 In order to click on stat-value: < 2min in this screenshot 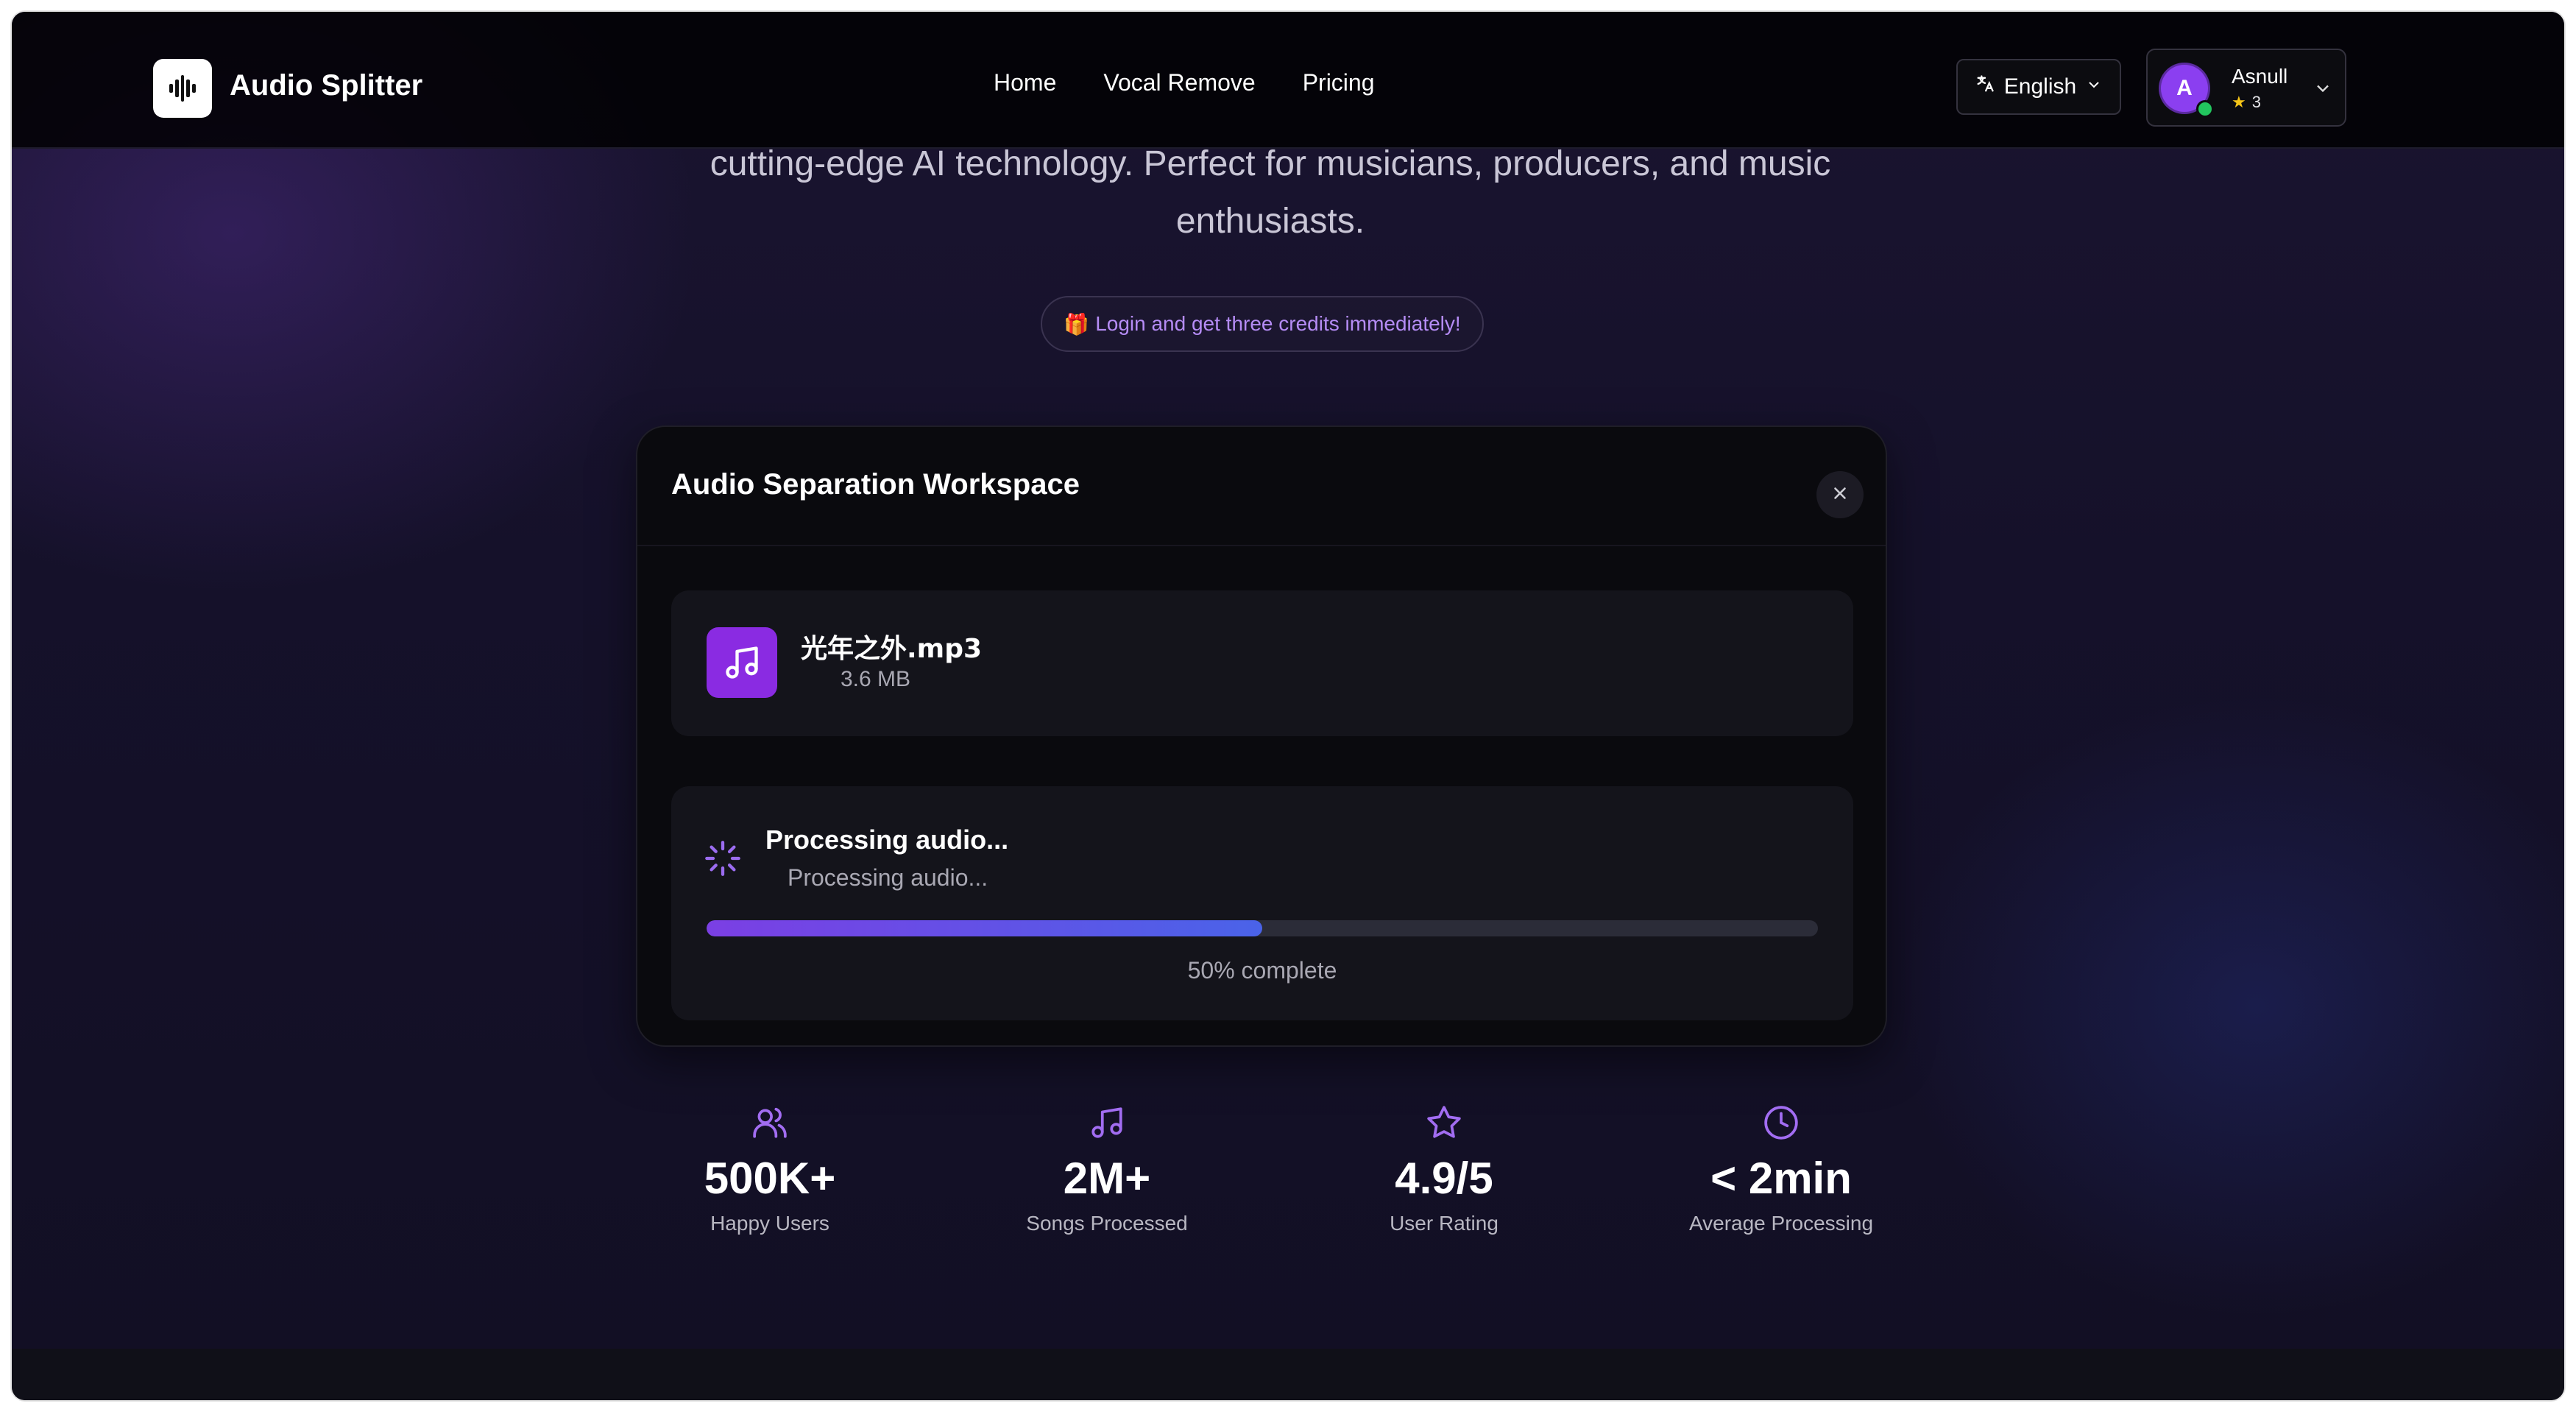, I will do `click(1781, 1178)`.